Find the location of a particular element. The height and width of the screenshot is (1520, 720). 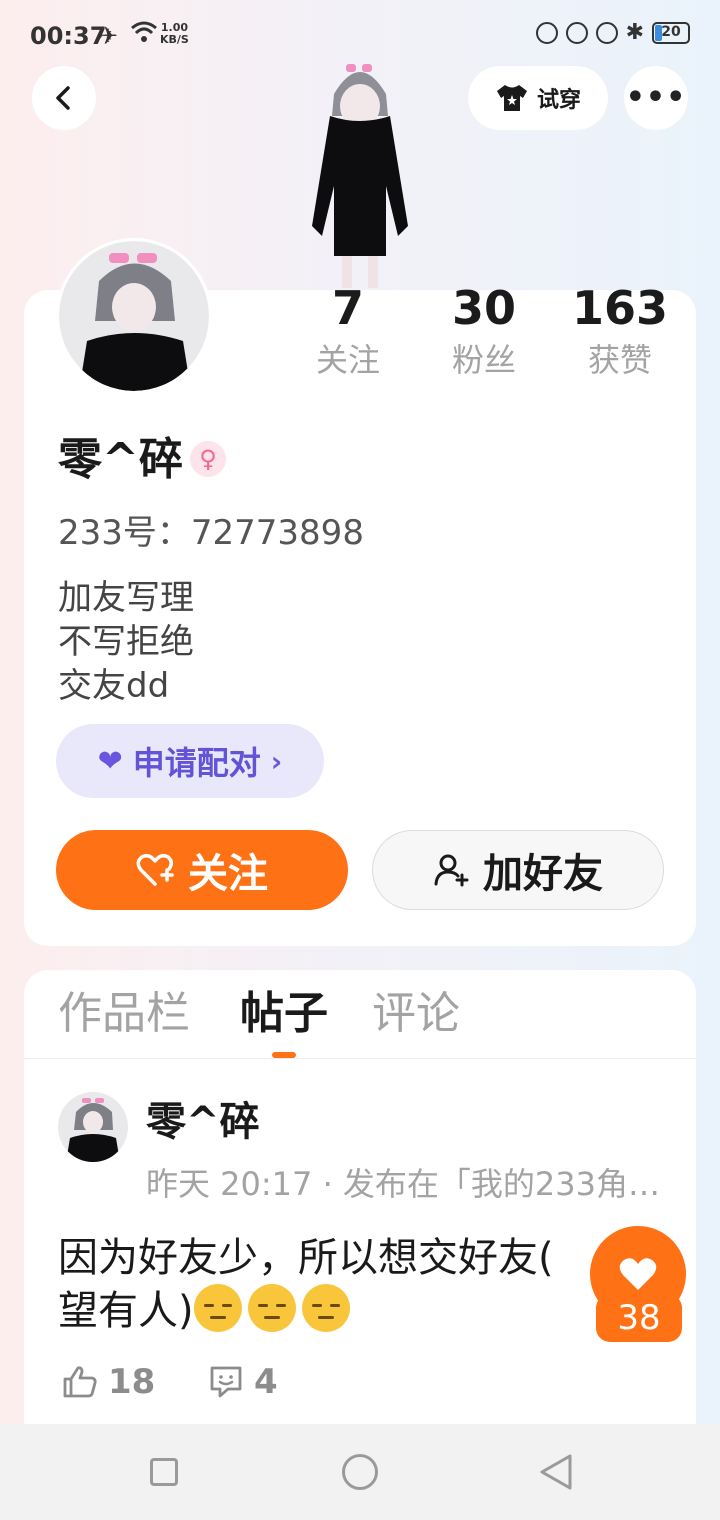

post-comment-button: 4 is located at coordinates (243, 1382).